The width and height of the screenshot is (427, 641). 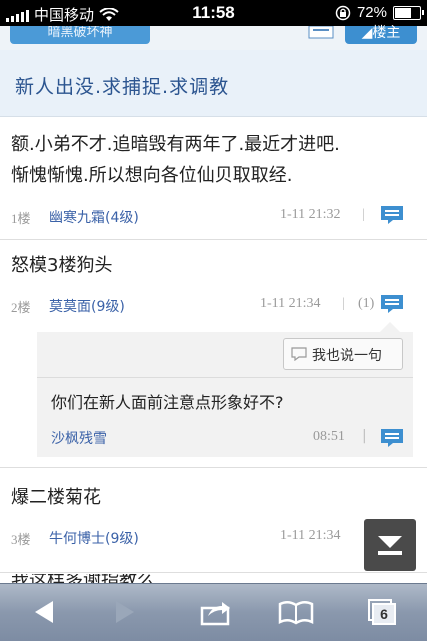 I want to click on scroll-to-bottom-button, so click(x=390, y=545).